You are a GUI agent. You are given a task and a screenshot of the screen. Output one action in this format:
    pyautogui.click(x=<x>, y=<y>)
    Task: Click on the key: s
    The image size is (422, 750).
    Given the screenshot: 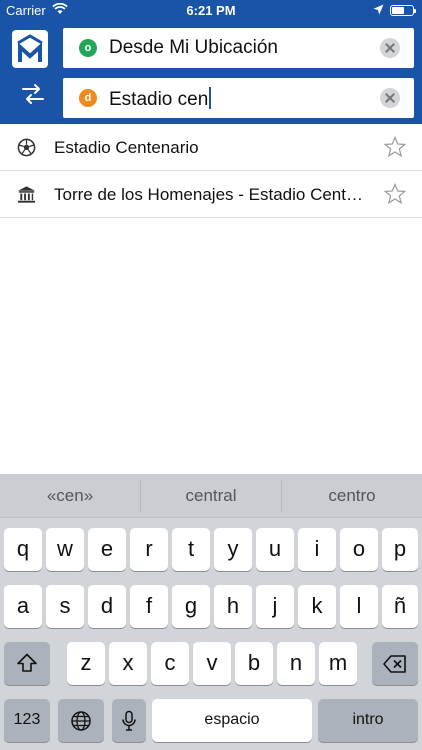 What is the action you would take?
    pyautogui.click(x=65, y=606)
    